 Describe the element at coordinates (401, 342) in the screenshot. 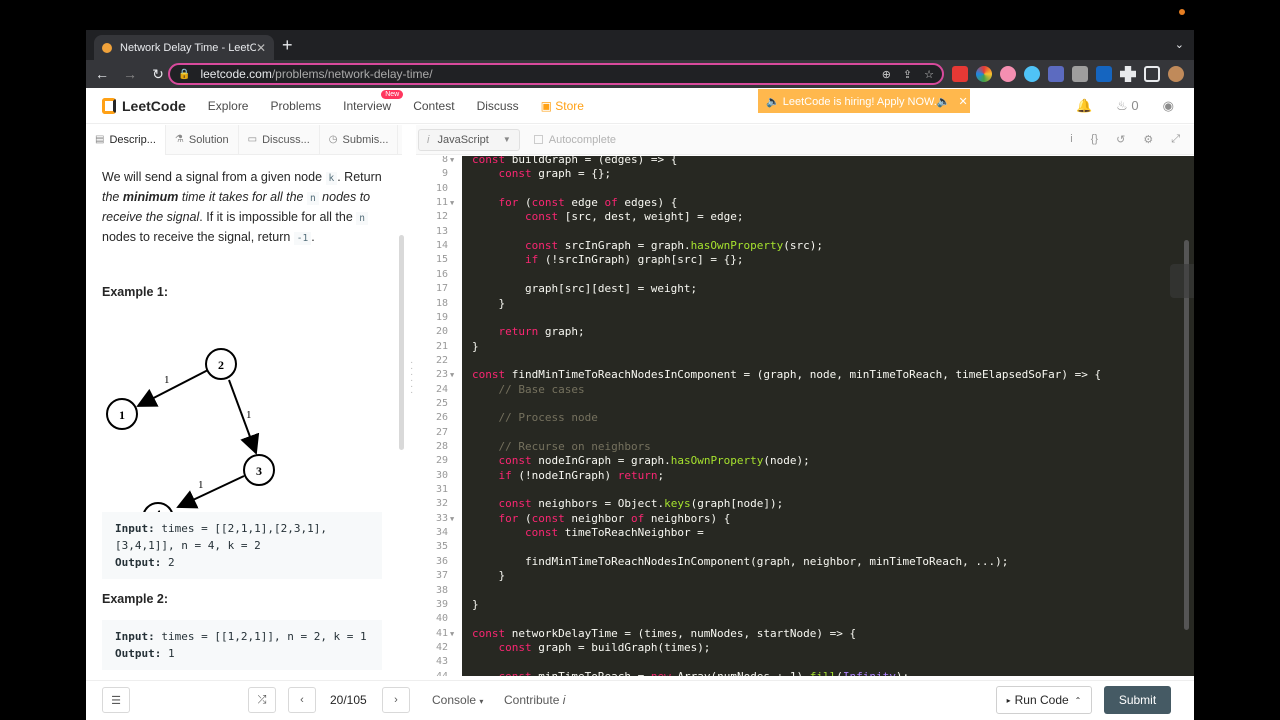

I see `description-scrollbar` at that location.